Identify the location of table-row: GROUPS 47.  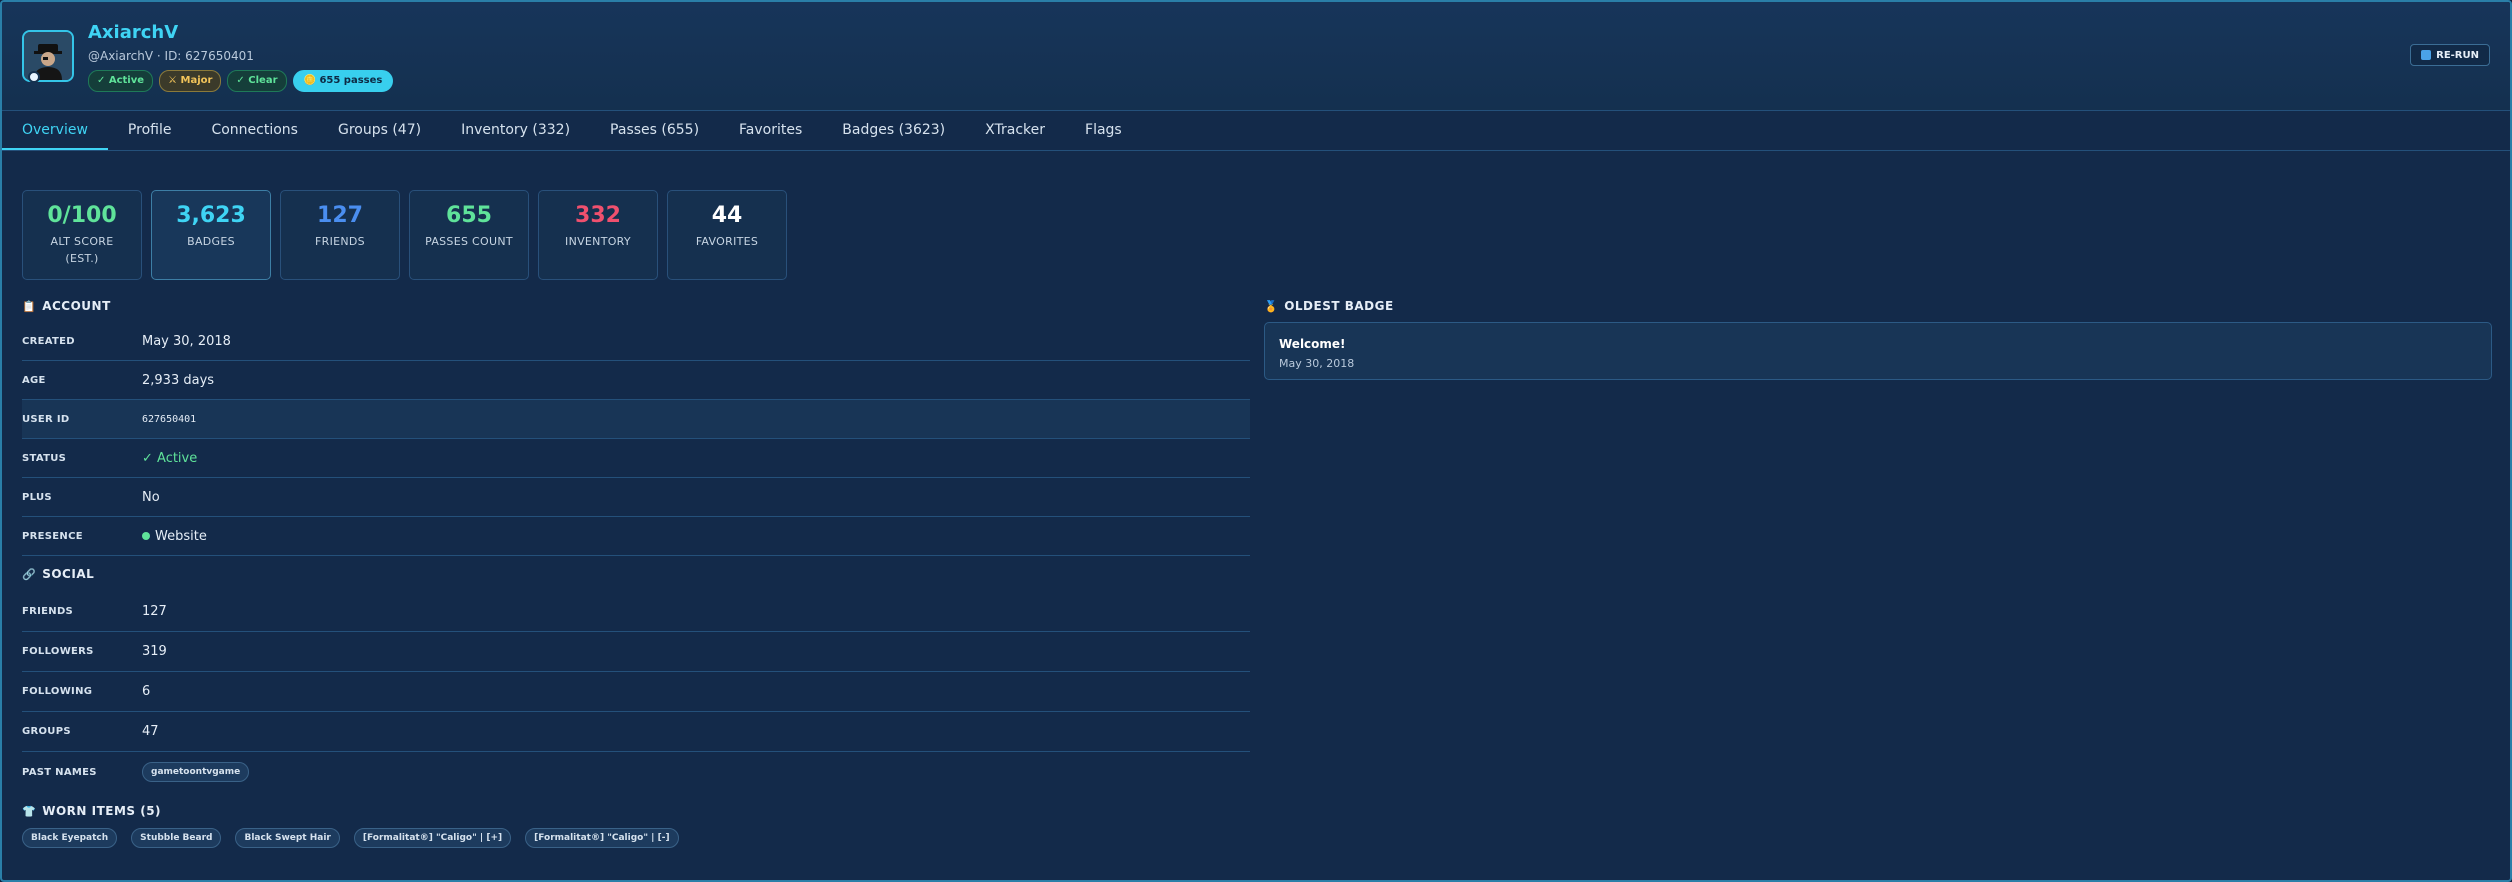
(636, 732).